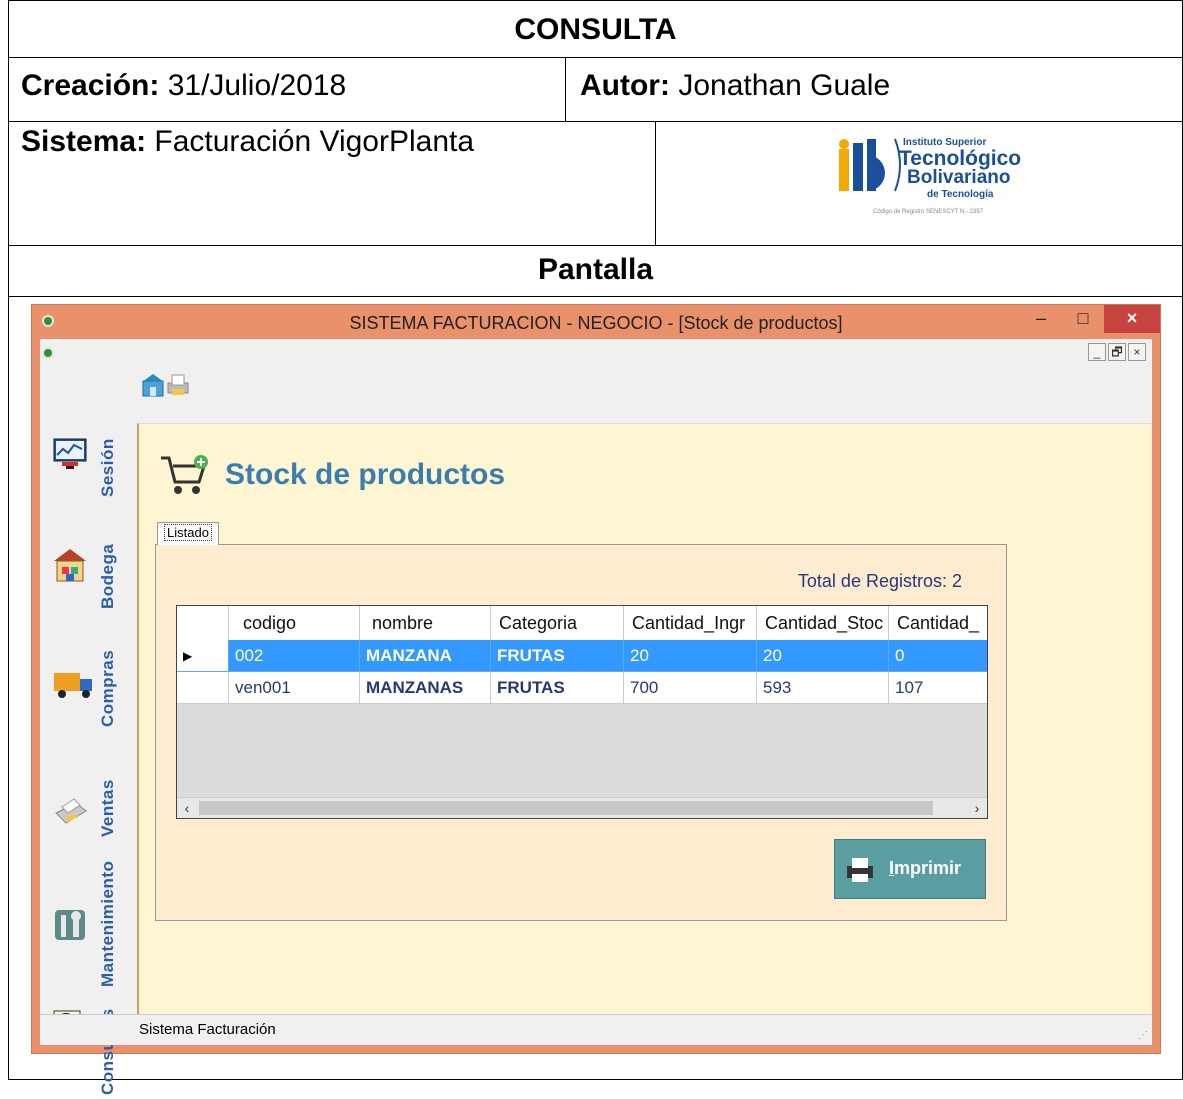  I want to click on sidebar-item-ventas: Ventas, so click(87, 793).